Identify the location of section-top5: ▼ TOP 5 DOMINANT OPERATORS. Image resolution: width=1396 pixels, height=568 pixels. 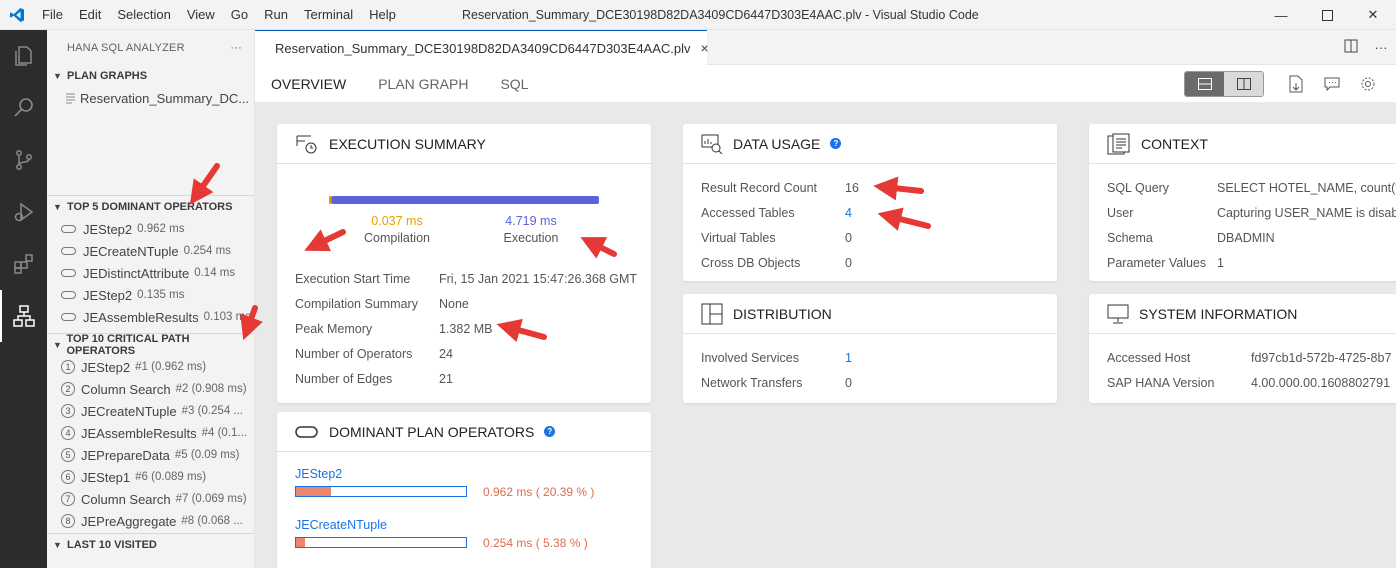
(150, 207).